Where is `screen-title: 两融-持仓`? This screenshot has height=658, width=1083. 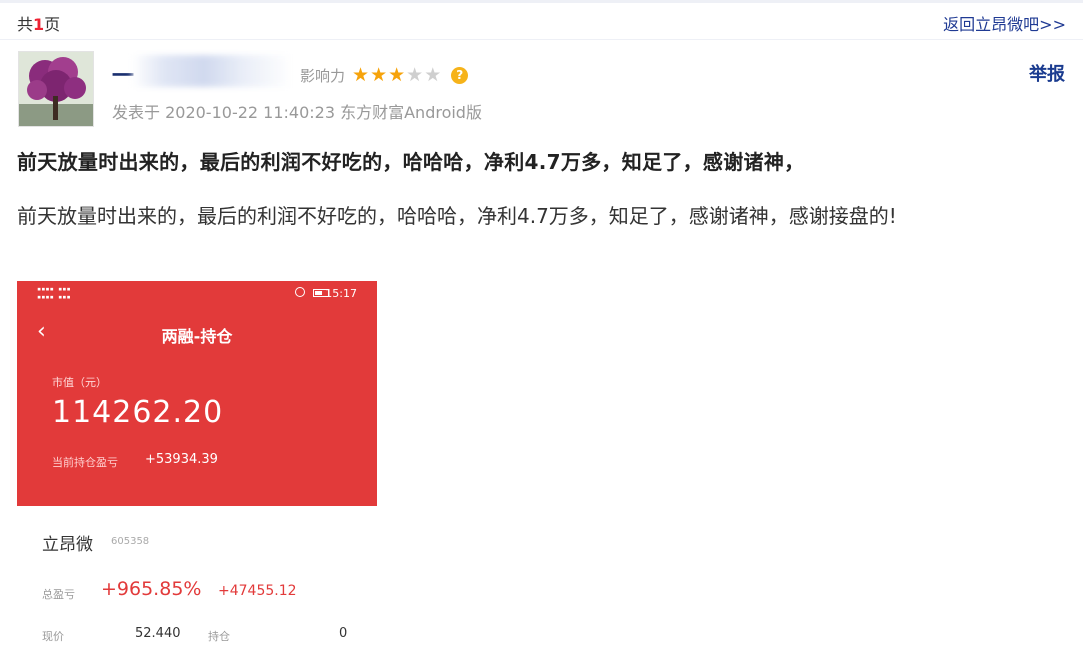 screen-title: 两融-持仓 is located at coordinates (197, 336).